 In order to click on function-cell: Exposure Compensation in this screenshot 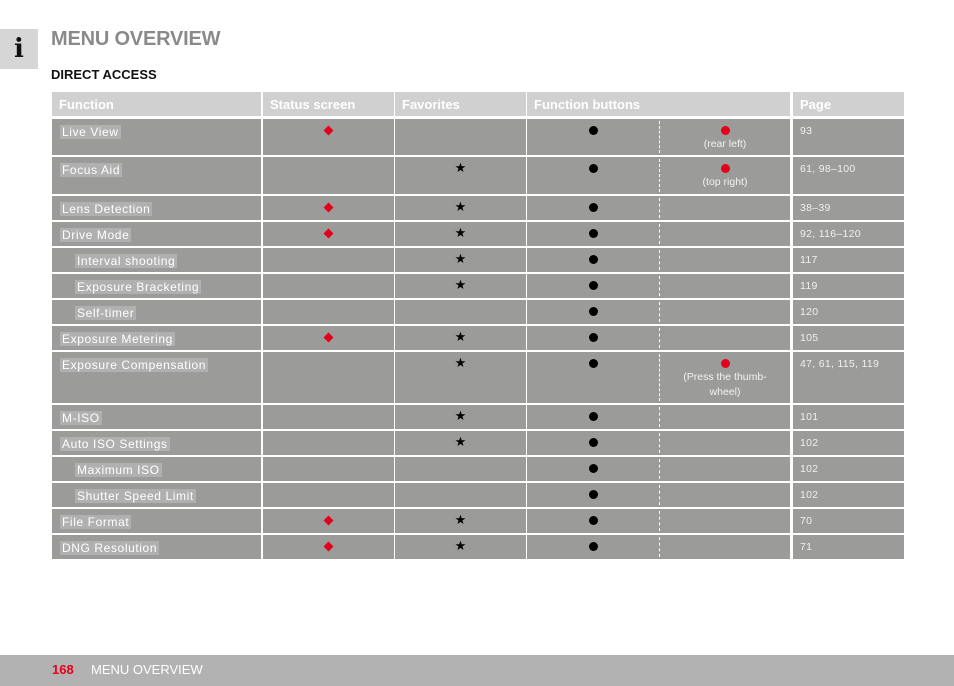, I will do `click(156, 377)`.